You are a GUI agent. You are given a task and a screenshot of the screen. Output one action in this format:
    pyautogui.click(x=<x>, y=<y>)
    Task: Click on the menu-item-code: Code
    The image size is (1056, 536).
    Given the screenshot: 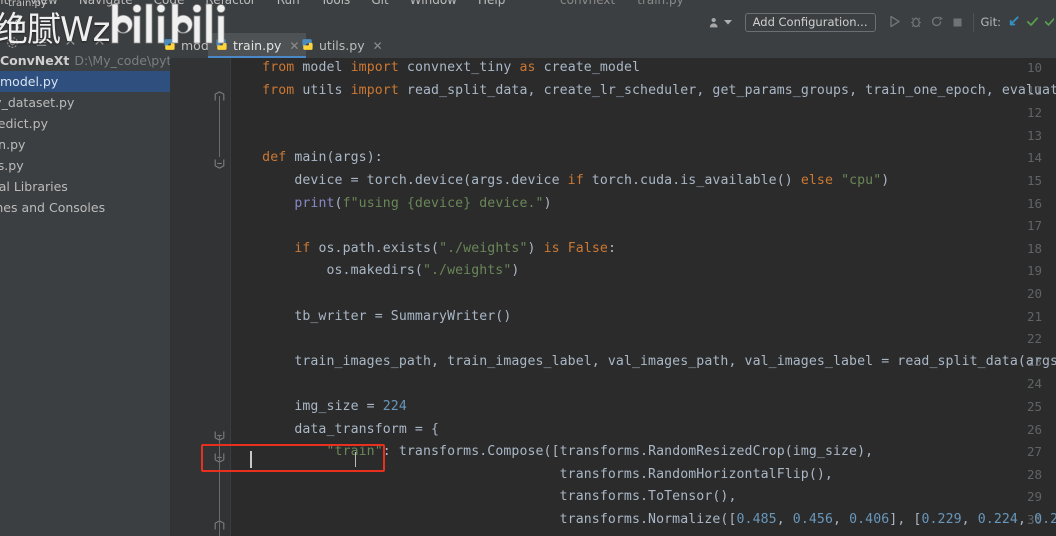 What is the action you would take?
    pyautogui.click(x=169, y=3)
    